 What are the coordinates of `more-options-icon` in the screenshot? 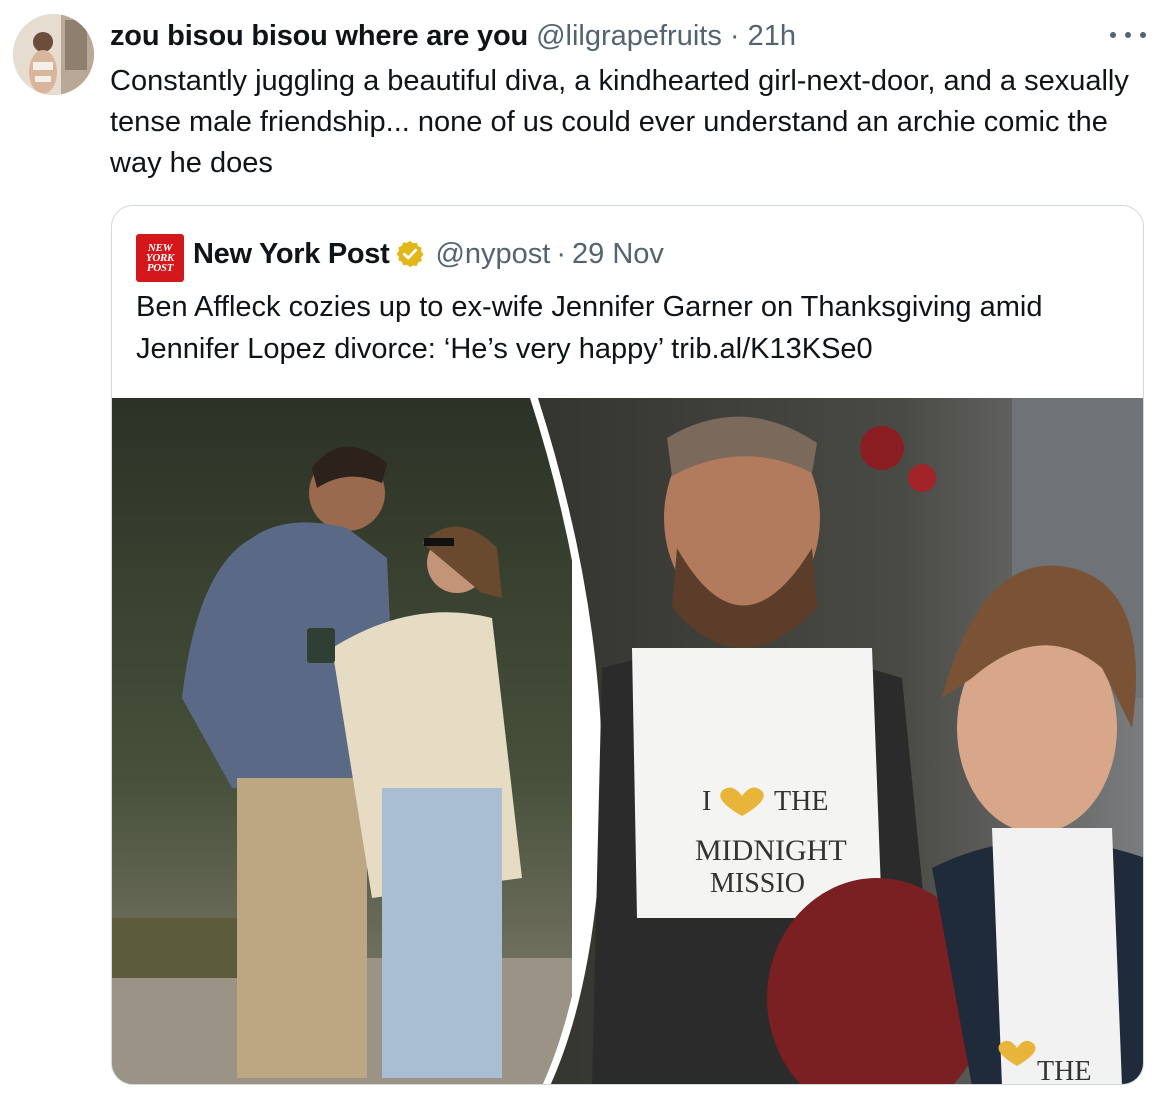 It's located at (1128, 35).